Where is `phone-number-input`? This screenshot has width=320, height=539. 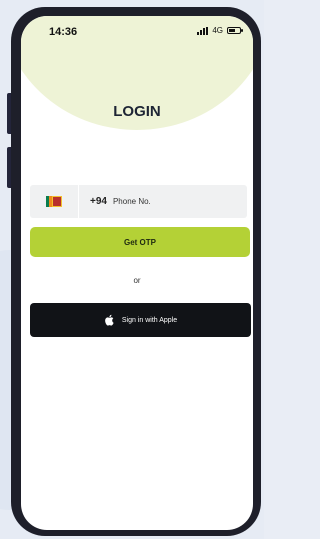 phone-number-input is located at coordinates (172, 201).